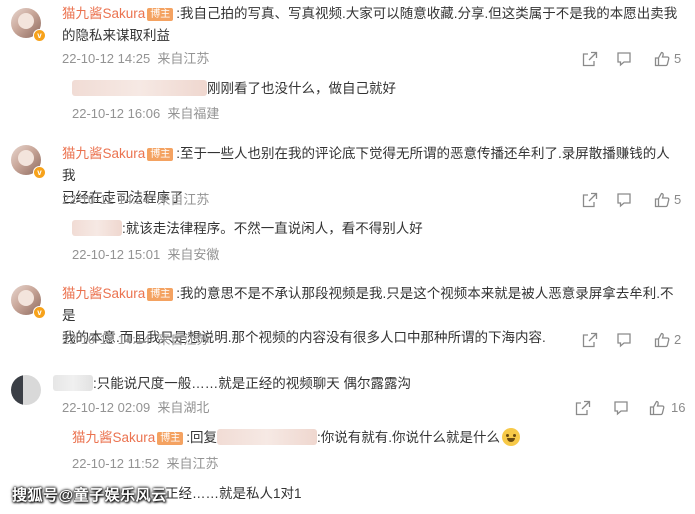 This screenshot has width=695, height=514. Describe the element at coordinates (183, 58) in the screenshot. I see `comment-location: 来自江苏` at that location.